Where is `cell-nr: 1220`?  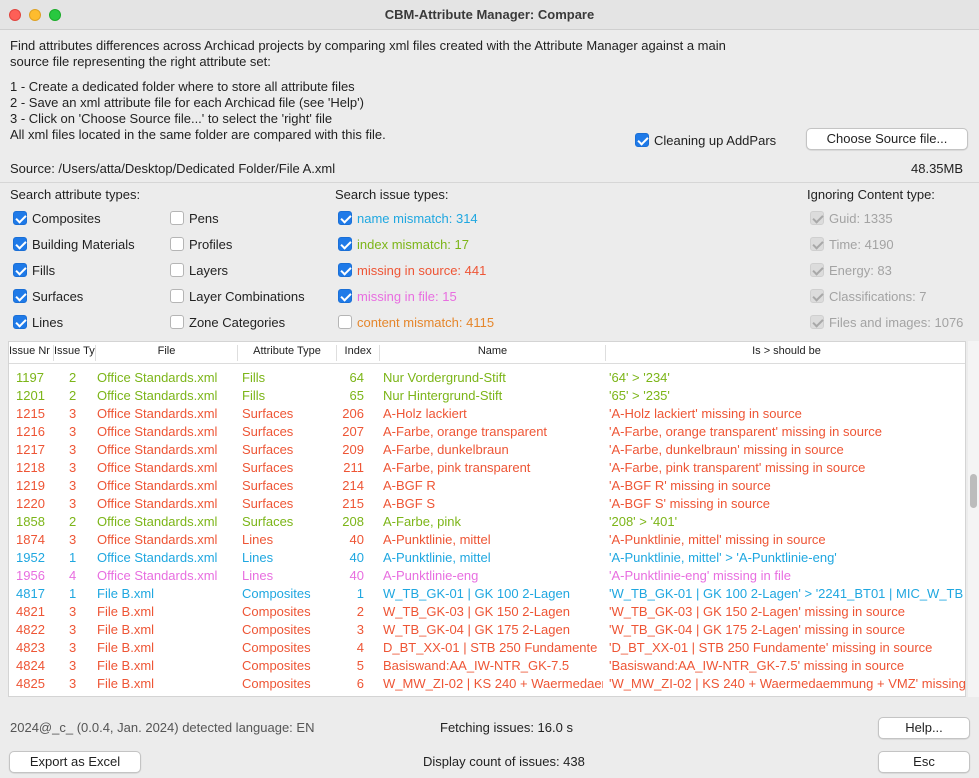
cell-nr: 1220 is located at coordinates (30, 503).